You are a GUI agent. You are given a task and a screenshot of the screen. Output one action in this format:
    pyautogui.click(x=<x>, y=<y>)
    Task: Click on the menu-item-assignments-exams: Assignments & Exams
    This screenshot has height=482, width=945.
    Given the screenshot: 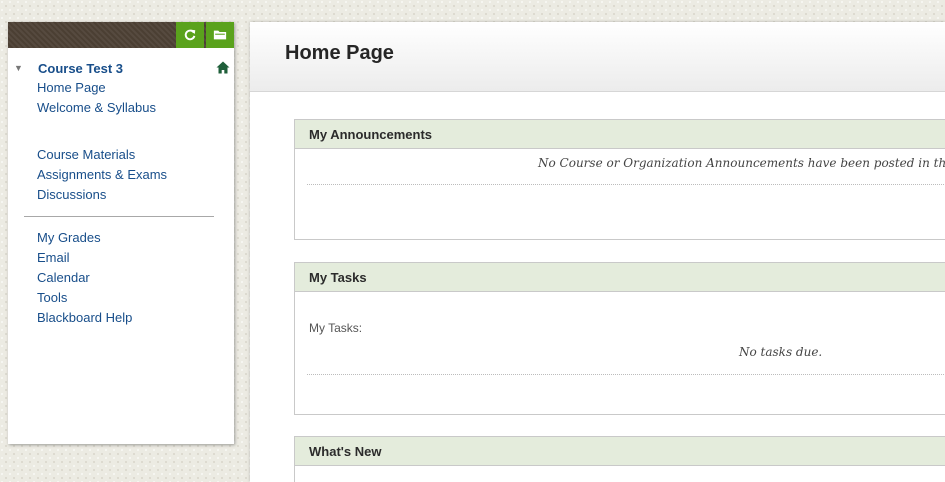 What is the action you would take?
    pyautogui.click(x=121, y=175)
    